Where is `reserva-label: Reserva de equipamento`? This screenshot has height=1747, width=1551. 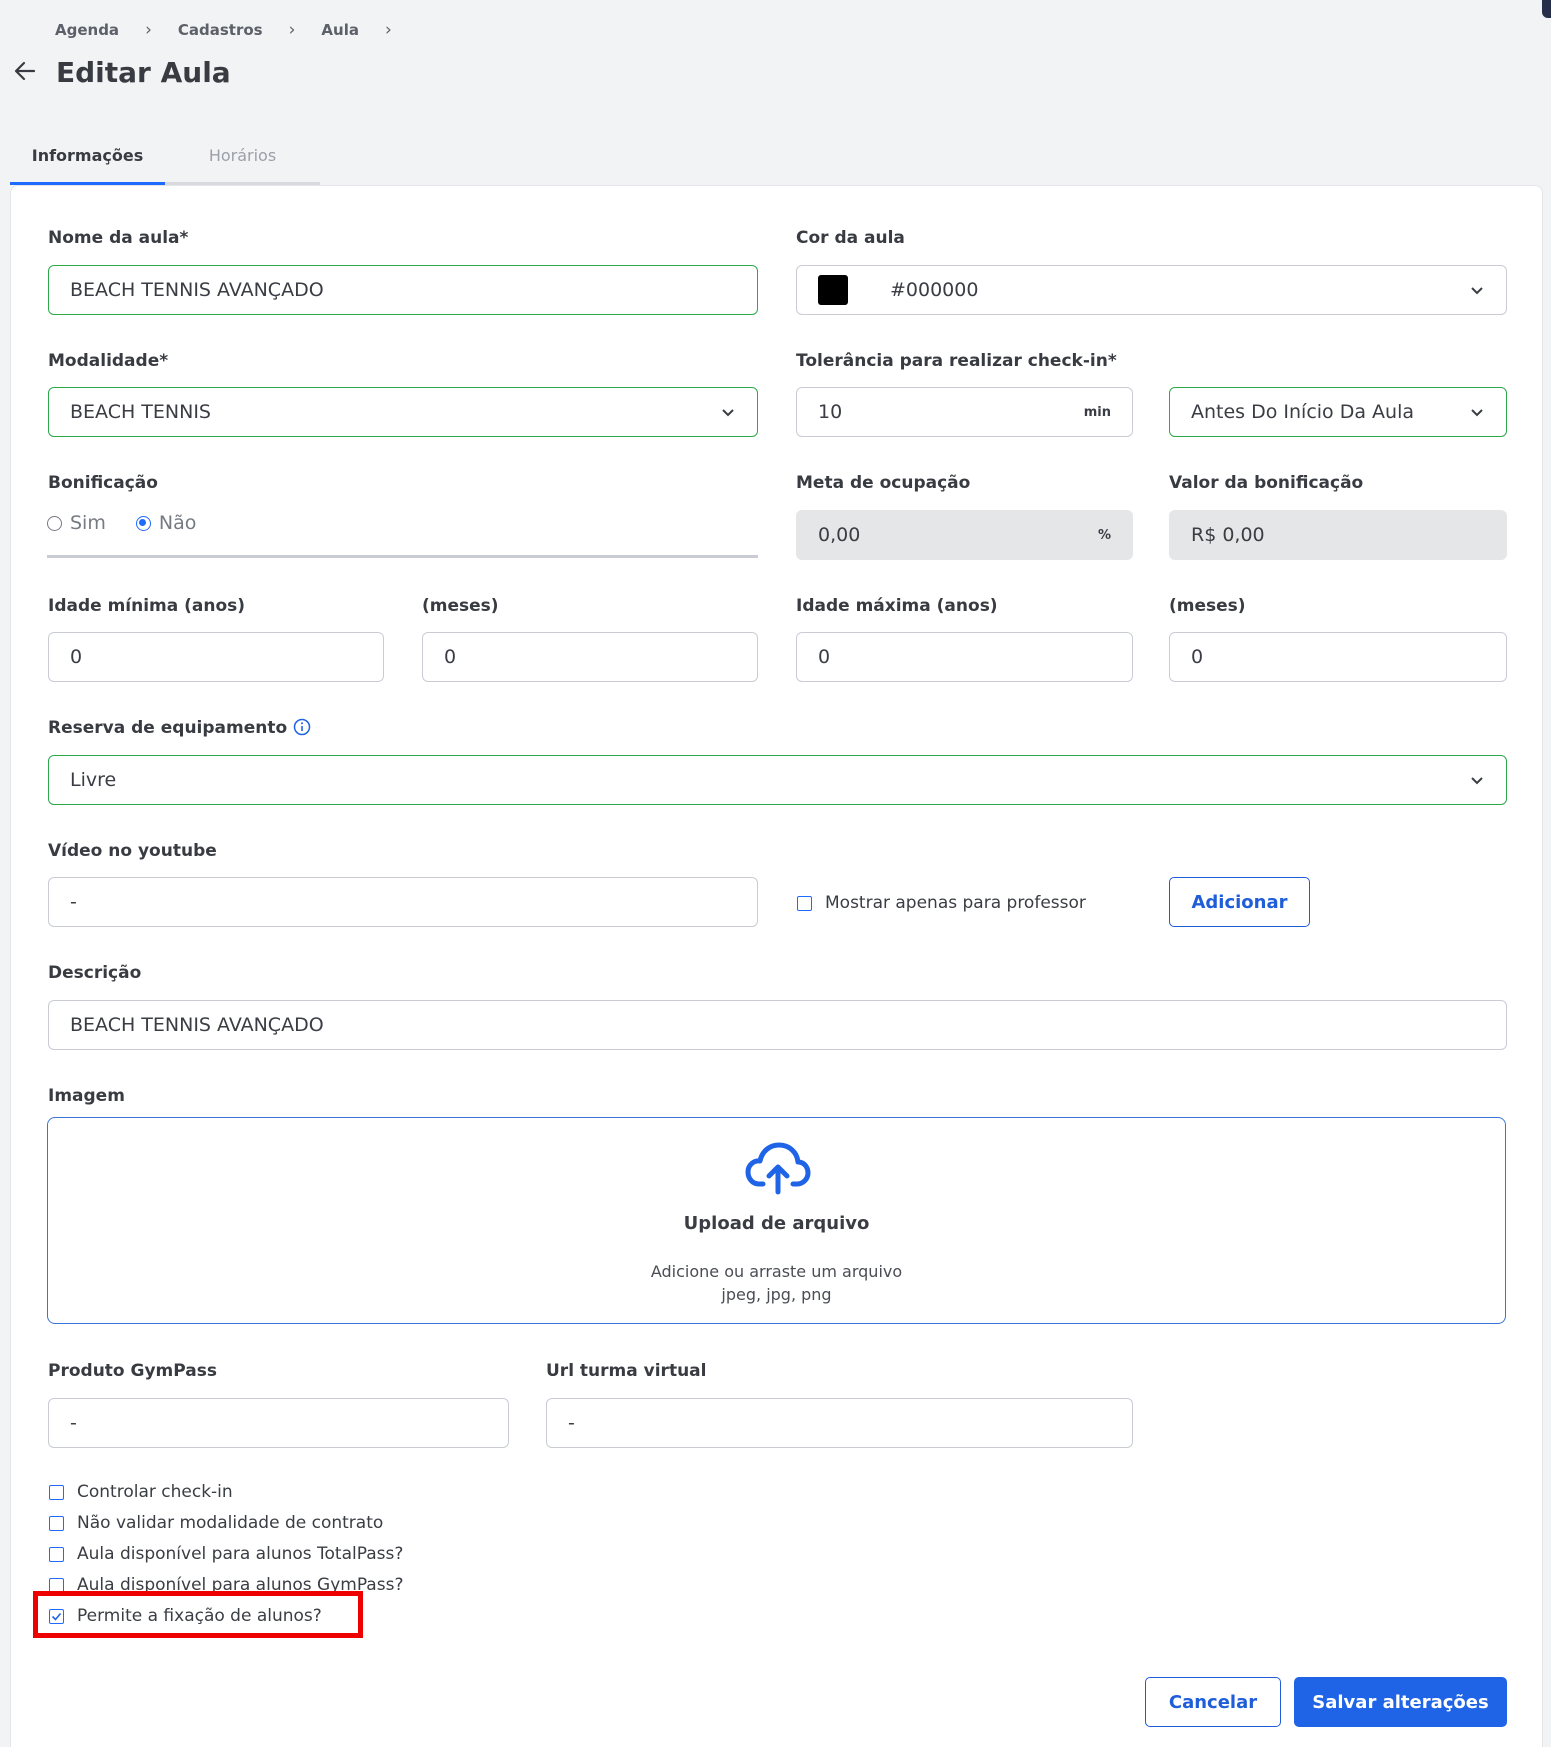 reserva-label: Reserva de equipamento is located at coordinates (168, 728).